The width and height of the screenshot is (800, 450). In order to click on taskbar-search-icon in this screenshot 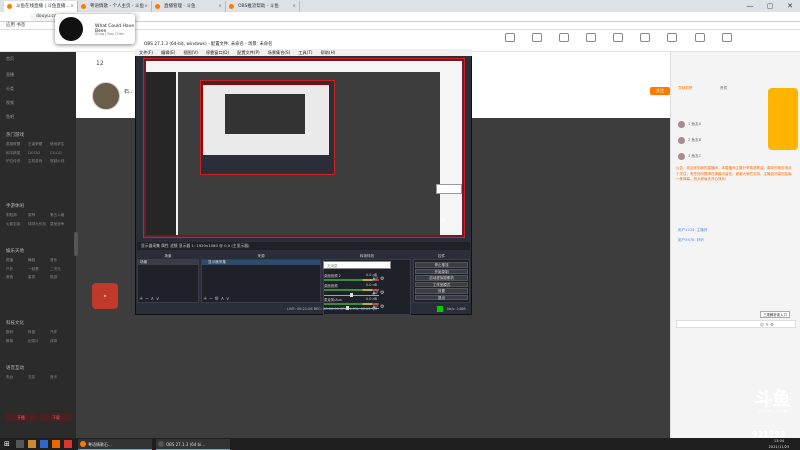, I will do `click(20, 444)`.